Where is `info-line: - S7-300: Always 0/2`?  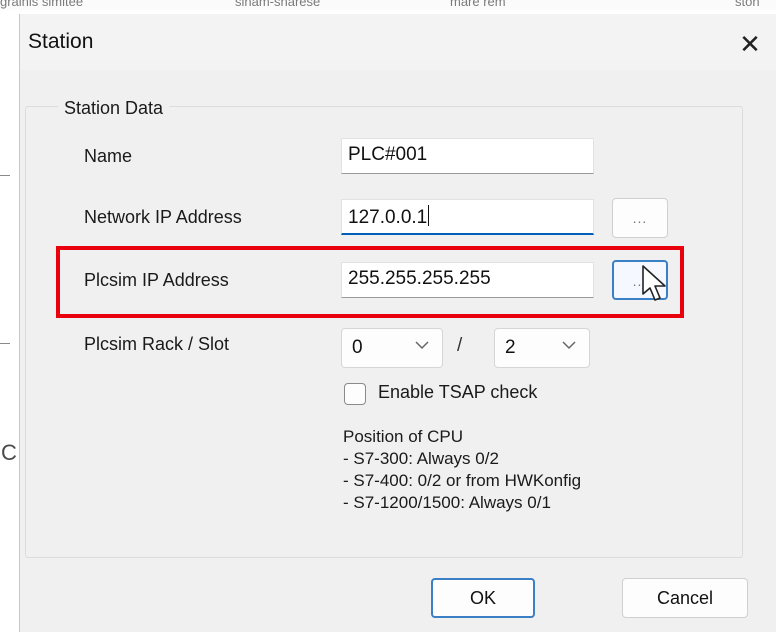
info-line: - S7-300: Always 0/2 is located at coordinates (421, 458).